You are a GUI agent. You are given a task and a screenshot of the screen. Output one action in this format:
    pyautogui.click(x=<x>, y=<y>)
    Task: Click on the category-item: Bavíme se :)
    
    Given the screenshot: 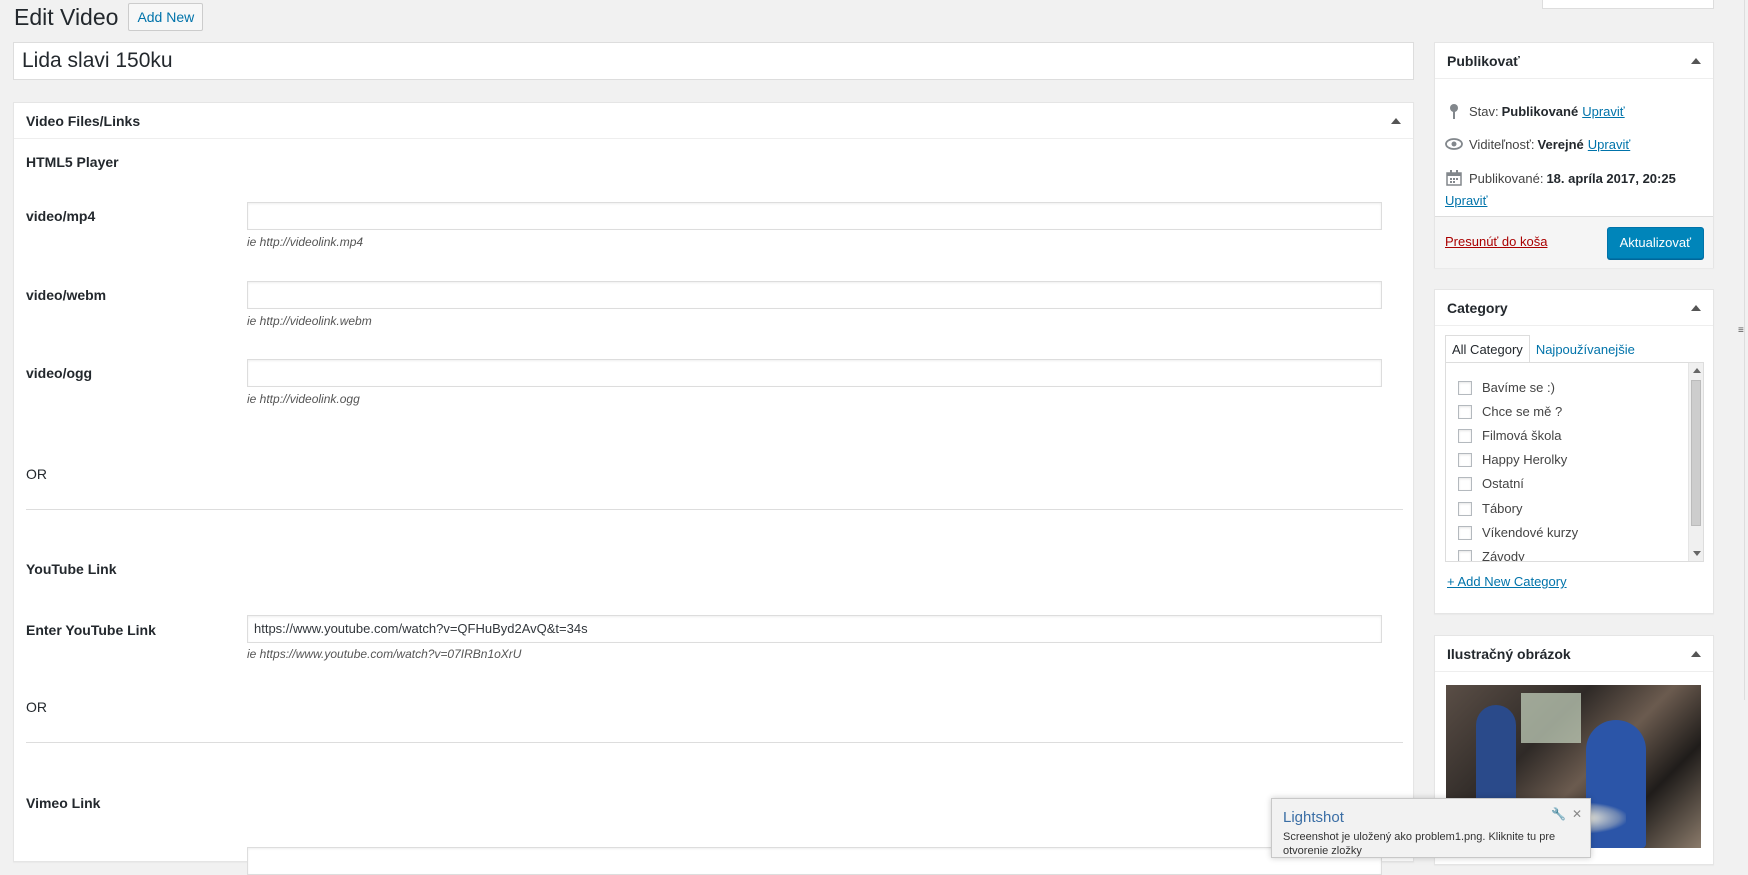 What is the action you would take?
    pyautogui.click(x=1506, y=387)
    